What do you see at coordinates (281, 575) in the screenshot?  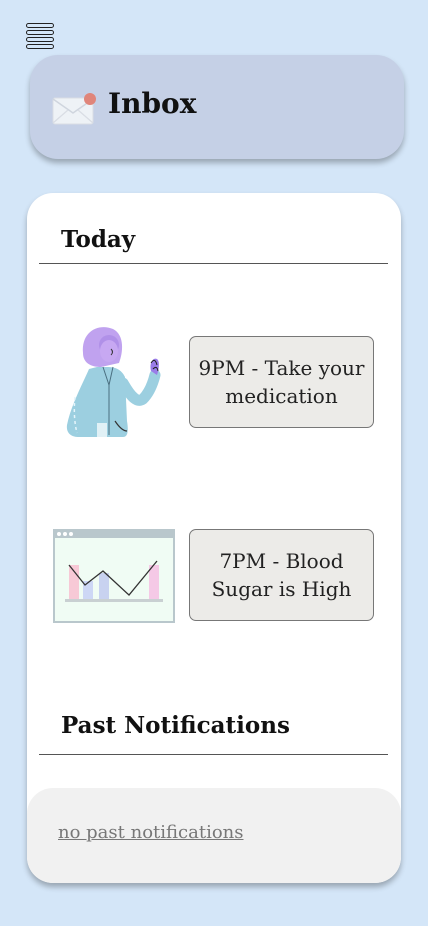 I see `notification-blood-sugar: 7PM - Blood Sugar is High` at bounding box center [281, 575].